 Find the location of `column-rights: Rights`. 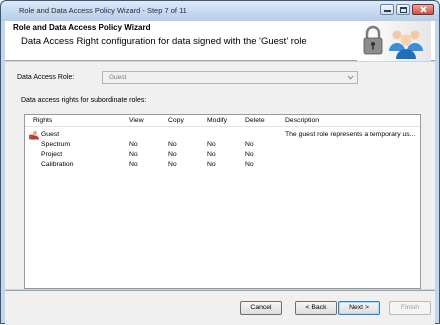

column-rights: Rights is located at coordinates (42, 120).